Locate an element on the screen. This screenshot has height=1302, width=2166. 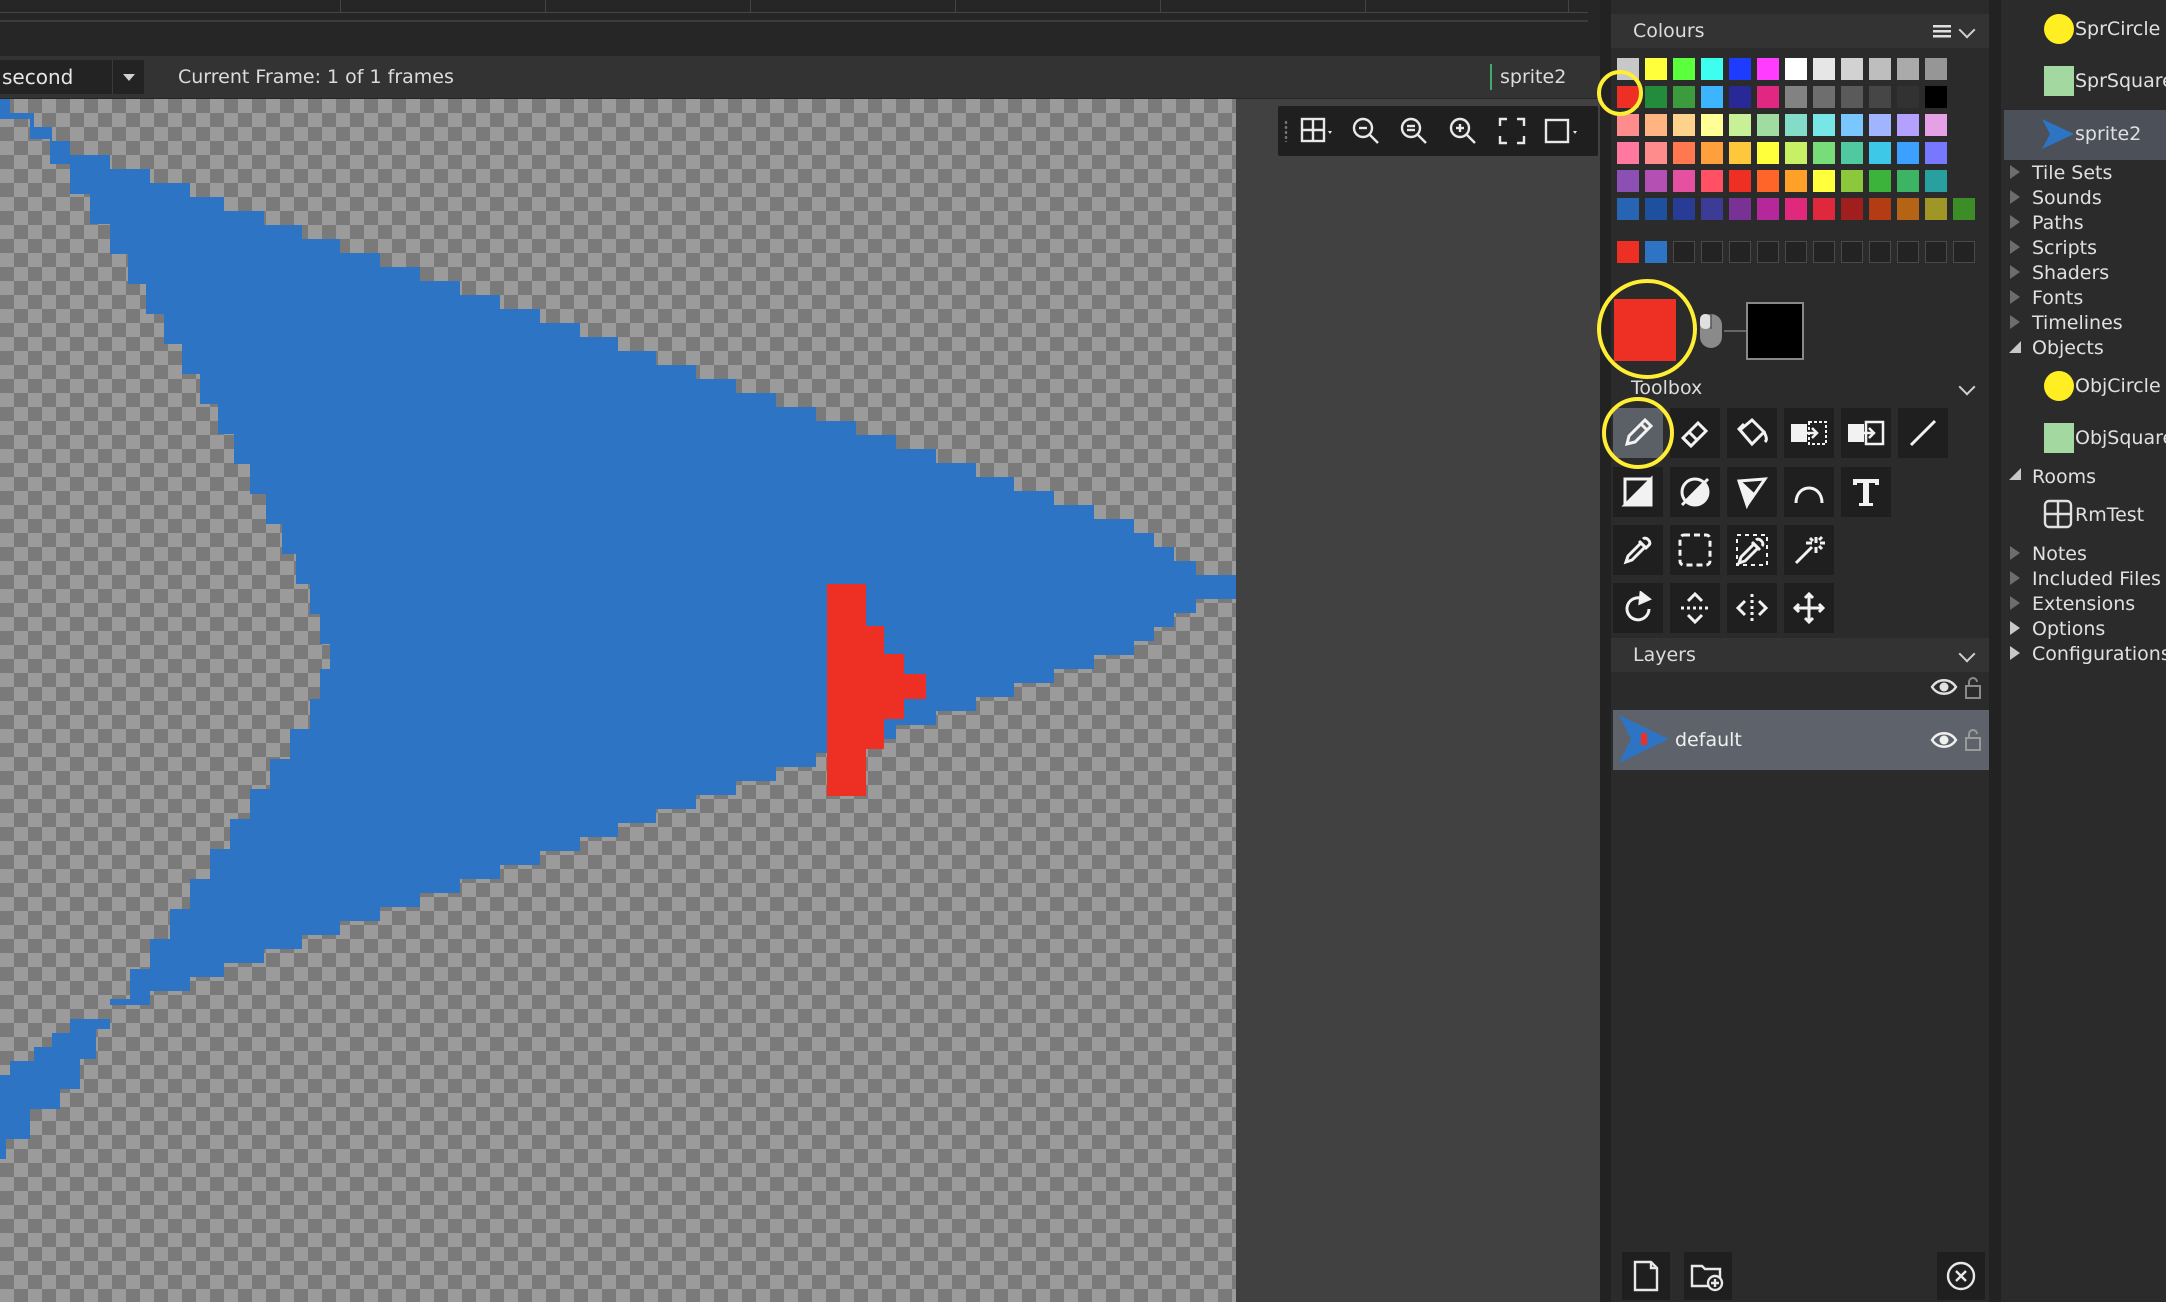
rectangle-icon is located at coordinates (1638, 492).